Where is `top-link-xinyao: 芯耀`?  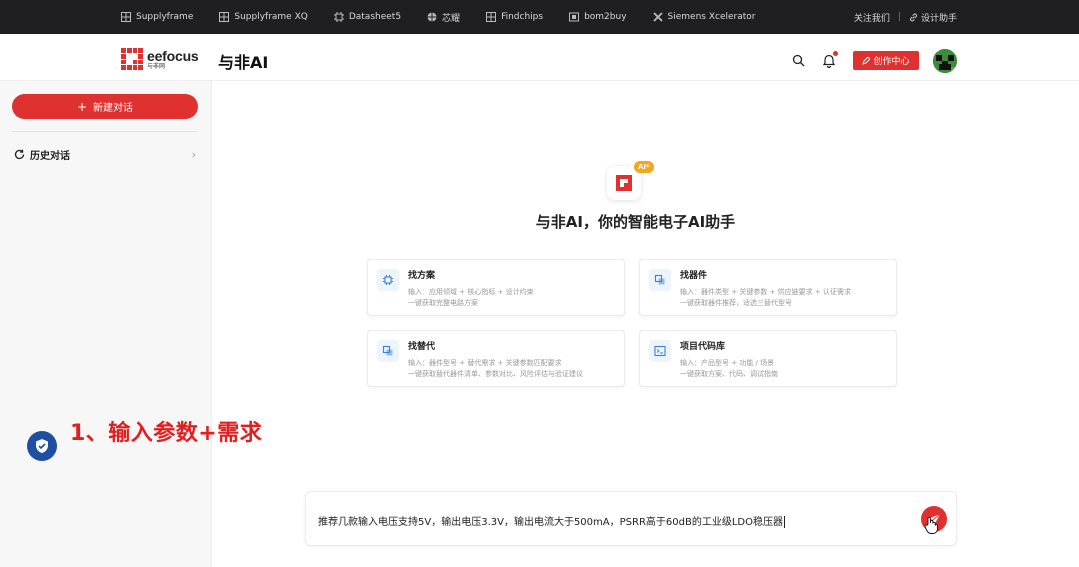
top-link-xinyao: 芯耀 is located at coordinates (443, 17).